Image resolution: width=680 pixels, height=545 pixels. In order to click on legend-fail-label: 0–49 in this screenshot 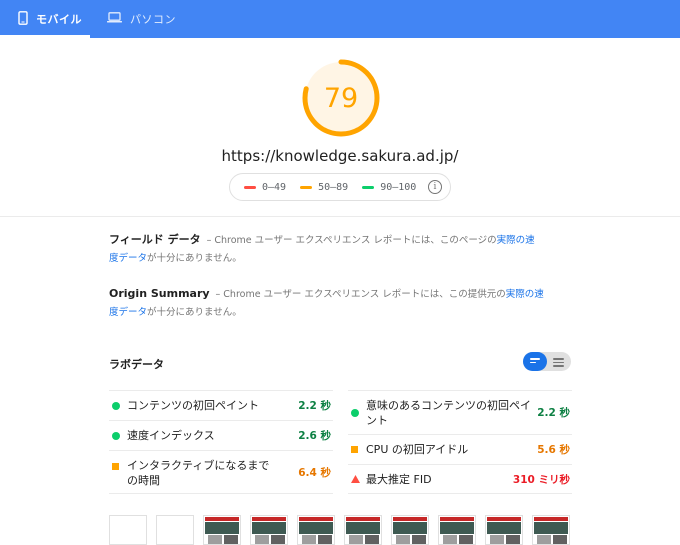, I will do `click(274, 187)`.